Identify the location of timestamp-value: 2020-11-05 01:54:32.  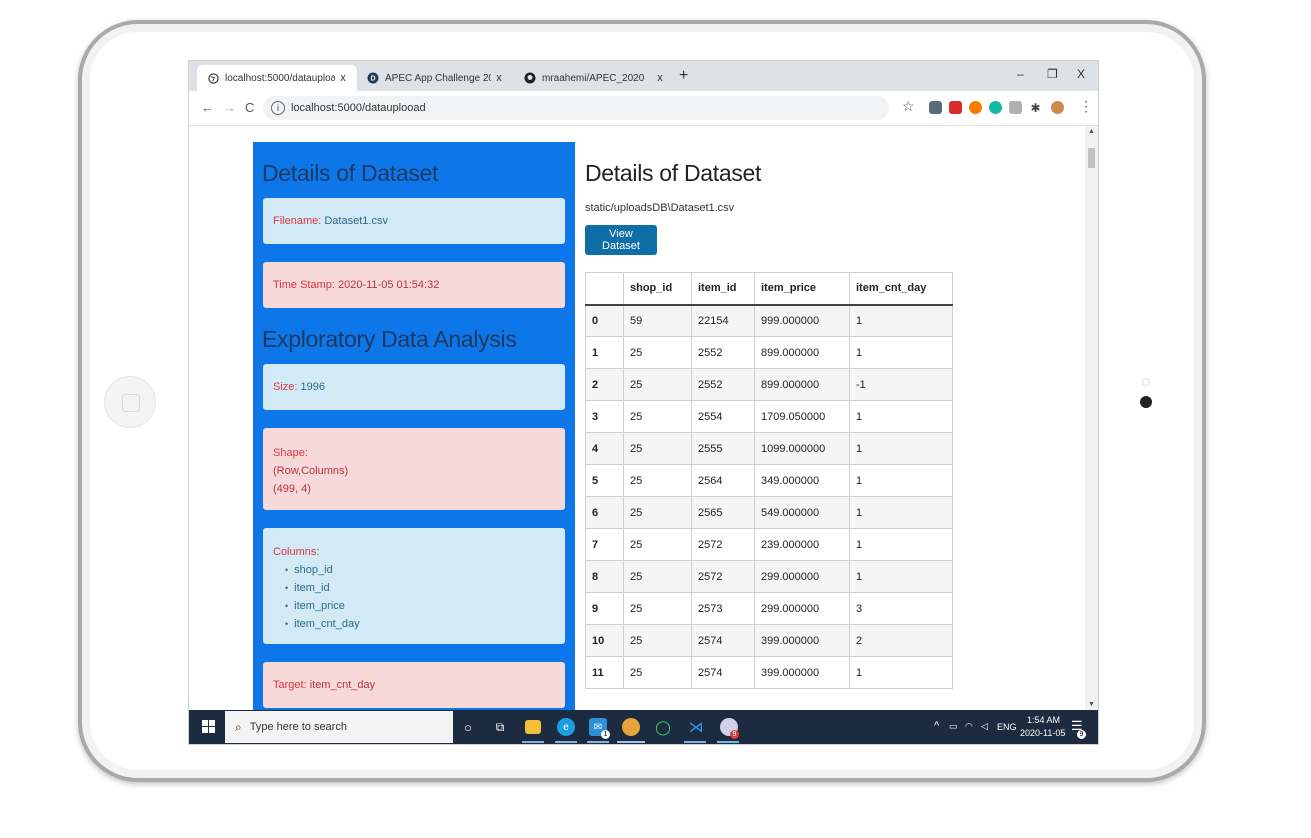
(389, 285).